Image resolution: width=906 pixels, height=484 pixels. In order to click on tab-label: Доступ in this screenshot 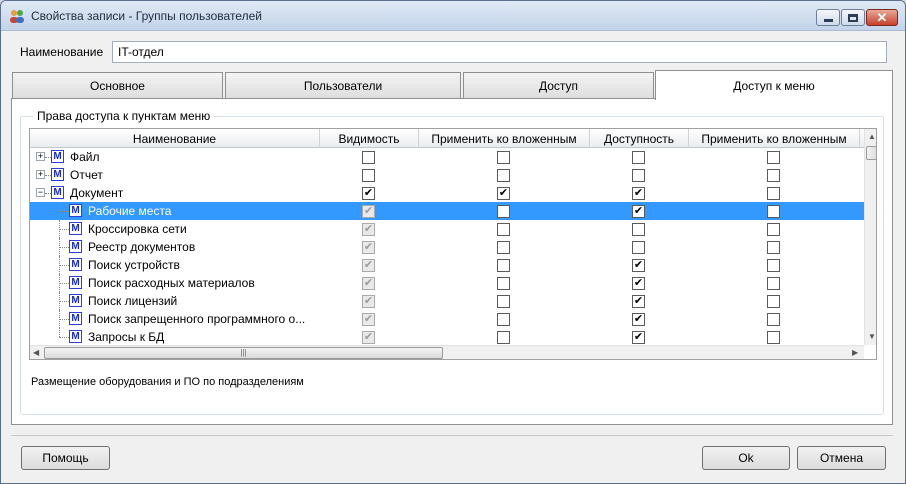, I will do `click(558, 85)`.